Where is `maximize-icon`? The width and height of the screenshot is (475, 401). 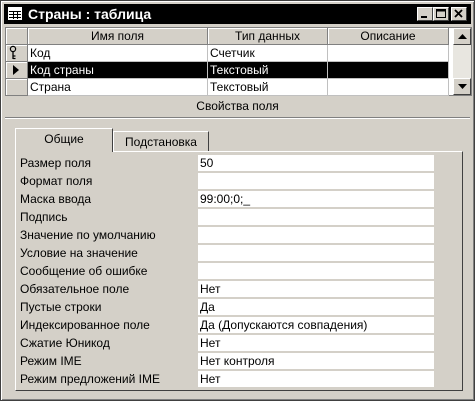 maximize-icon is located at coordinates (441, 13).